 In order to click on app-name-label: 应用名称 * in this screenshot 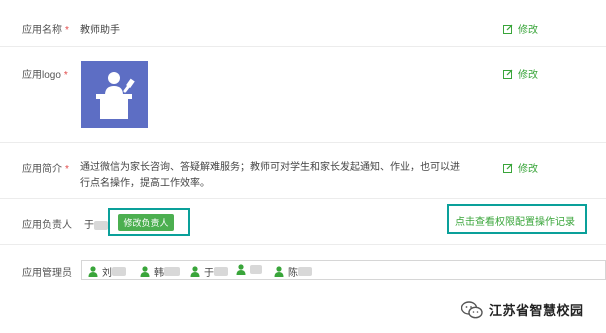, I will do `click(45, 28)`.